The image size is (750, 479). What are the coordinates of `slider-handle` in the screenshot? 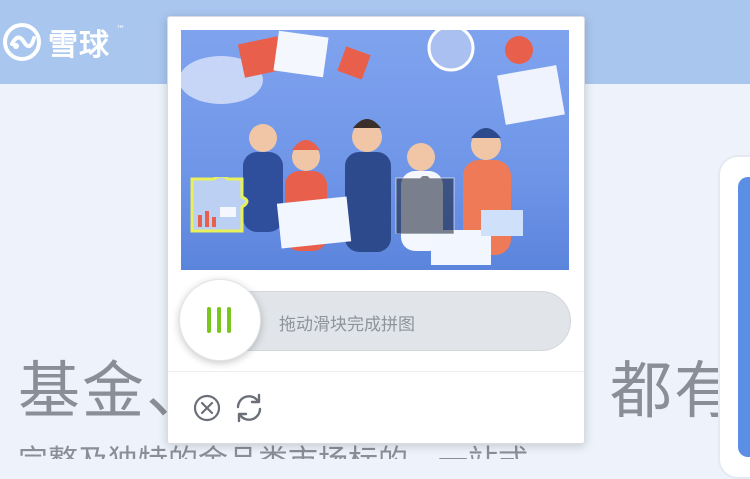 It's located at (220, 320).